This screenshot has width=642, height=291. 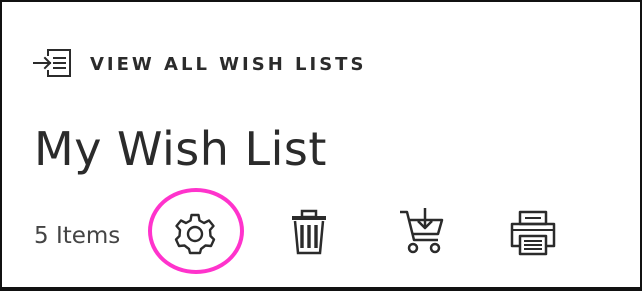 What do you see at coordinates (533, 233) in the screenshot?
I see `printer-icon` at bounding box center [533, 233].